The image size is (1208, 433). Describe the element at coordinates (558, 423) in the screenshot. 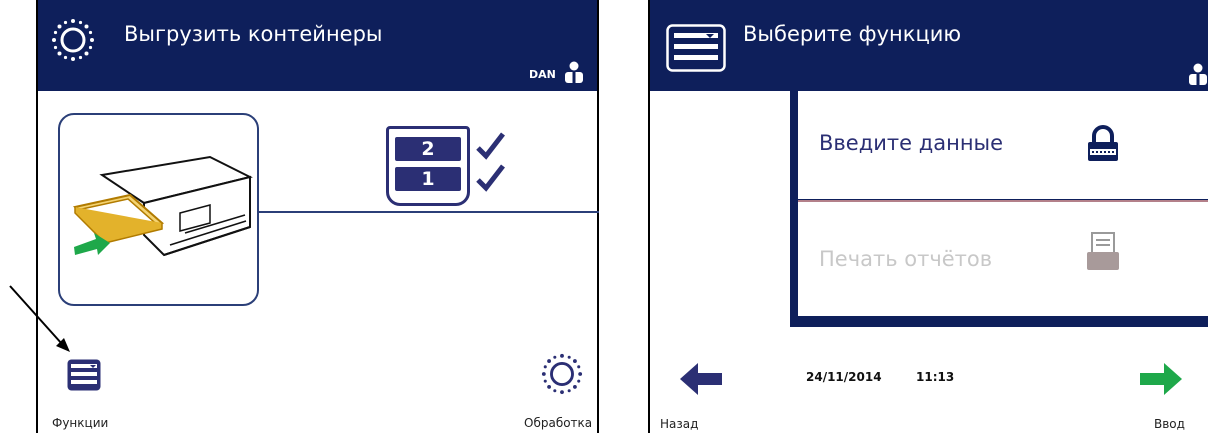

I see `process-label: Обработка` at that location.